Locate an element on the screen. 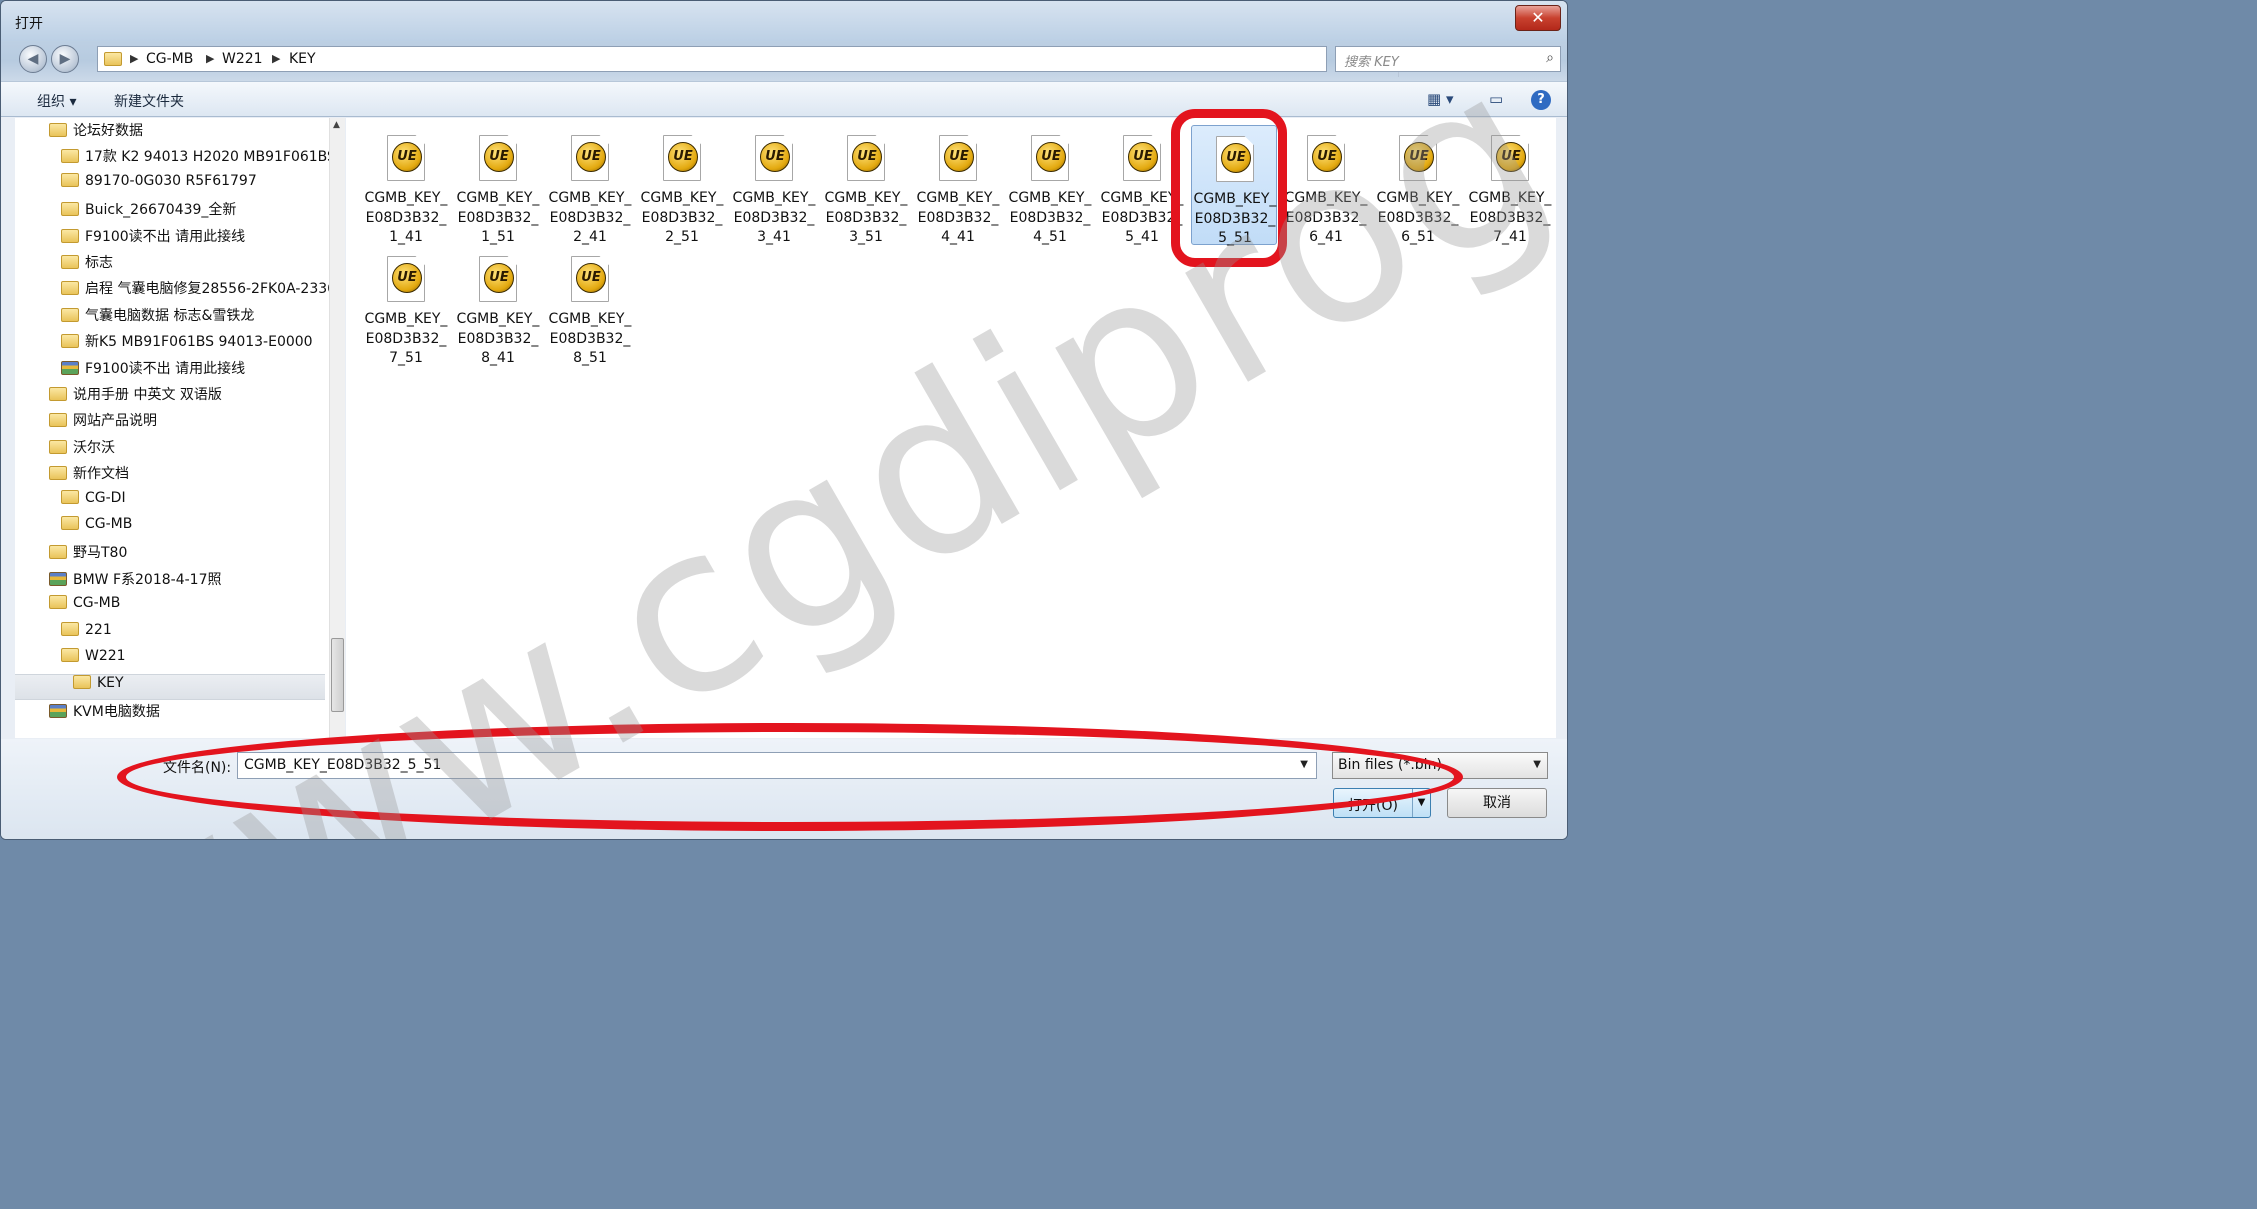  tree-item: Buick_26670439_全新 is located at coordinates (148, 212).